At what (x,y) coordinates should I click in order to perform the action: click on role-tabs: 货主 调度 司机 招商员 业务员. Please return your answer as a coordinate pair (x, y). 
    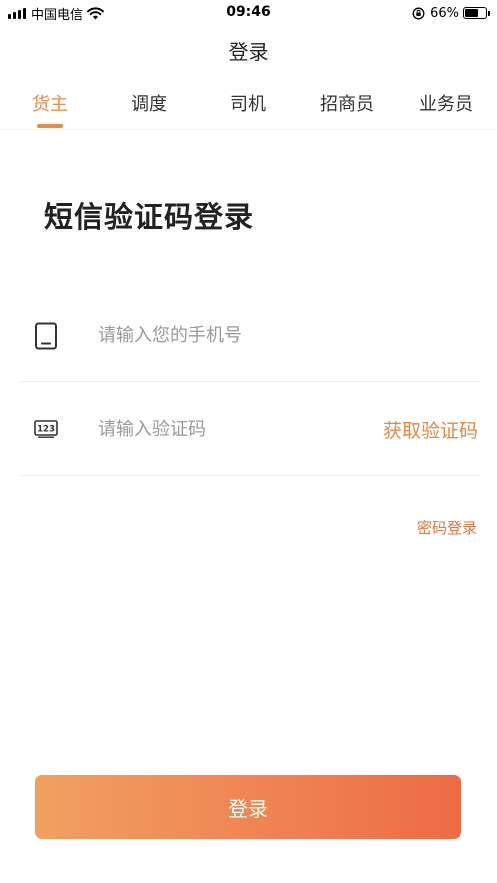
    Looking at the image, I should click on (248, 107).